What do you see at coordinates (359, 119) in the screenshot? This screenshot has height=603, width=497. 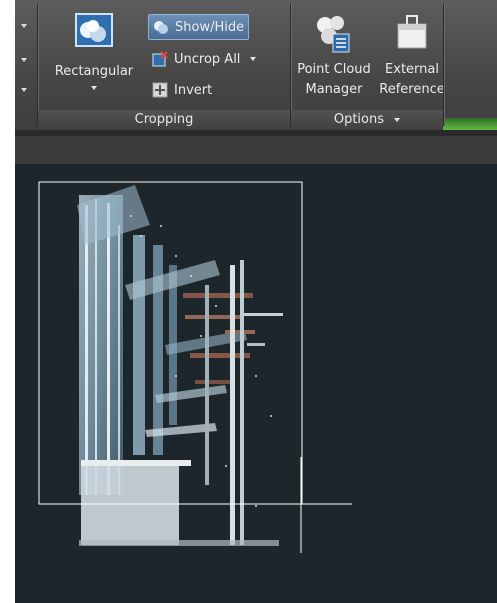 I see `options-panel-title: Options` at bounding box center [359, 119].